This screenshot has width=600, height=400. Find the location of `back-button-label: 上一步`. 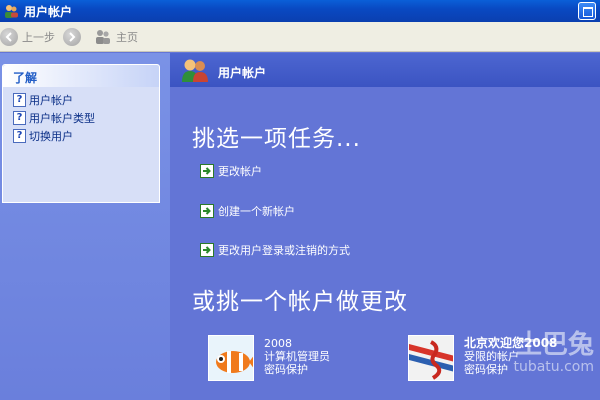

back-button-label: 上一步 is located at coordinates (38, 37).